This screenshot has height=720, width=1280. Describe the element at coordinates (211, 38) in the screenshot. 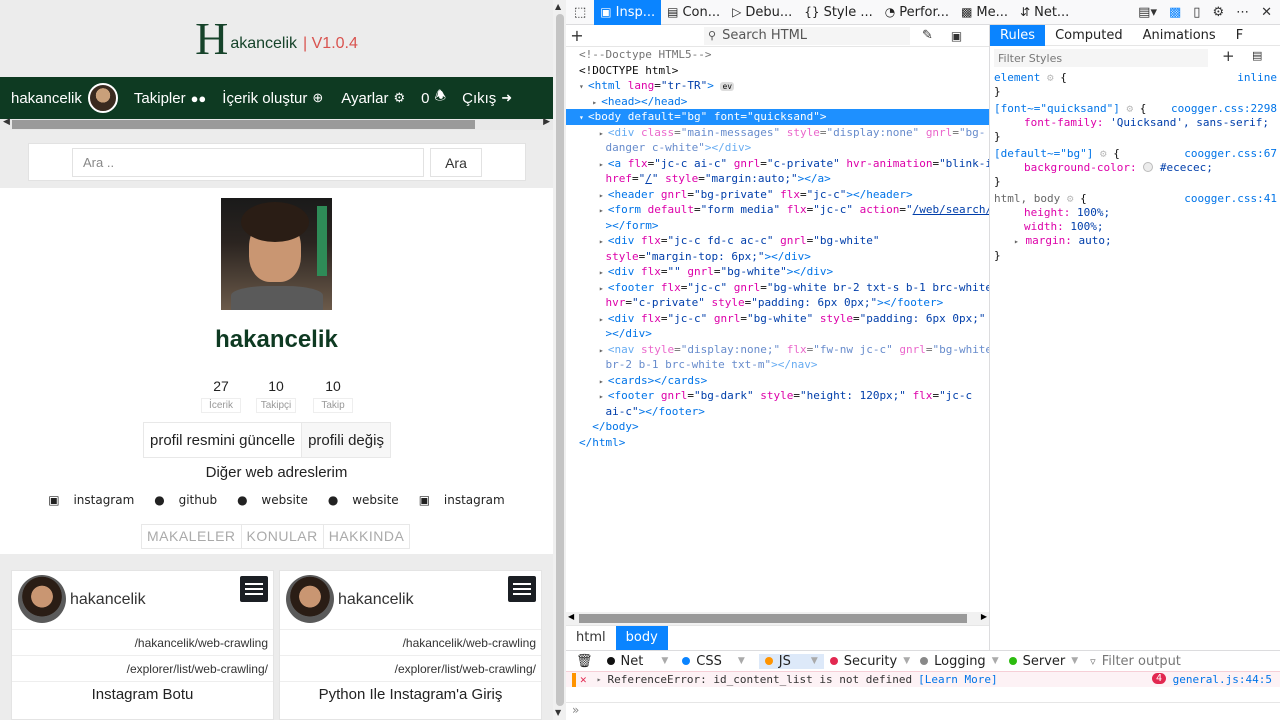

I see `logo-letter: H` at that location.